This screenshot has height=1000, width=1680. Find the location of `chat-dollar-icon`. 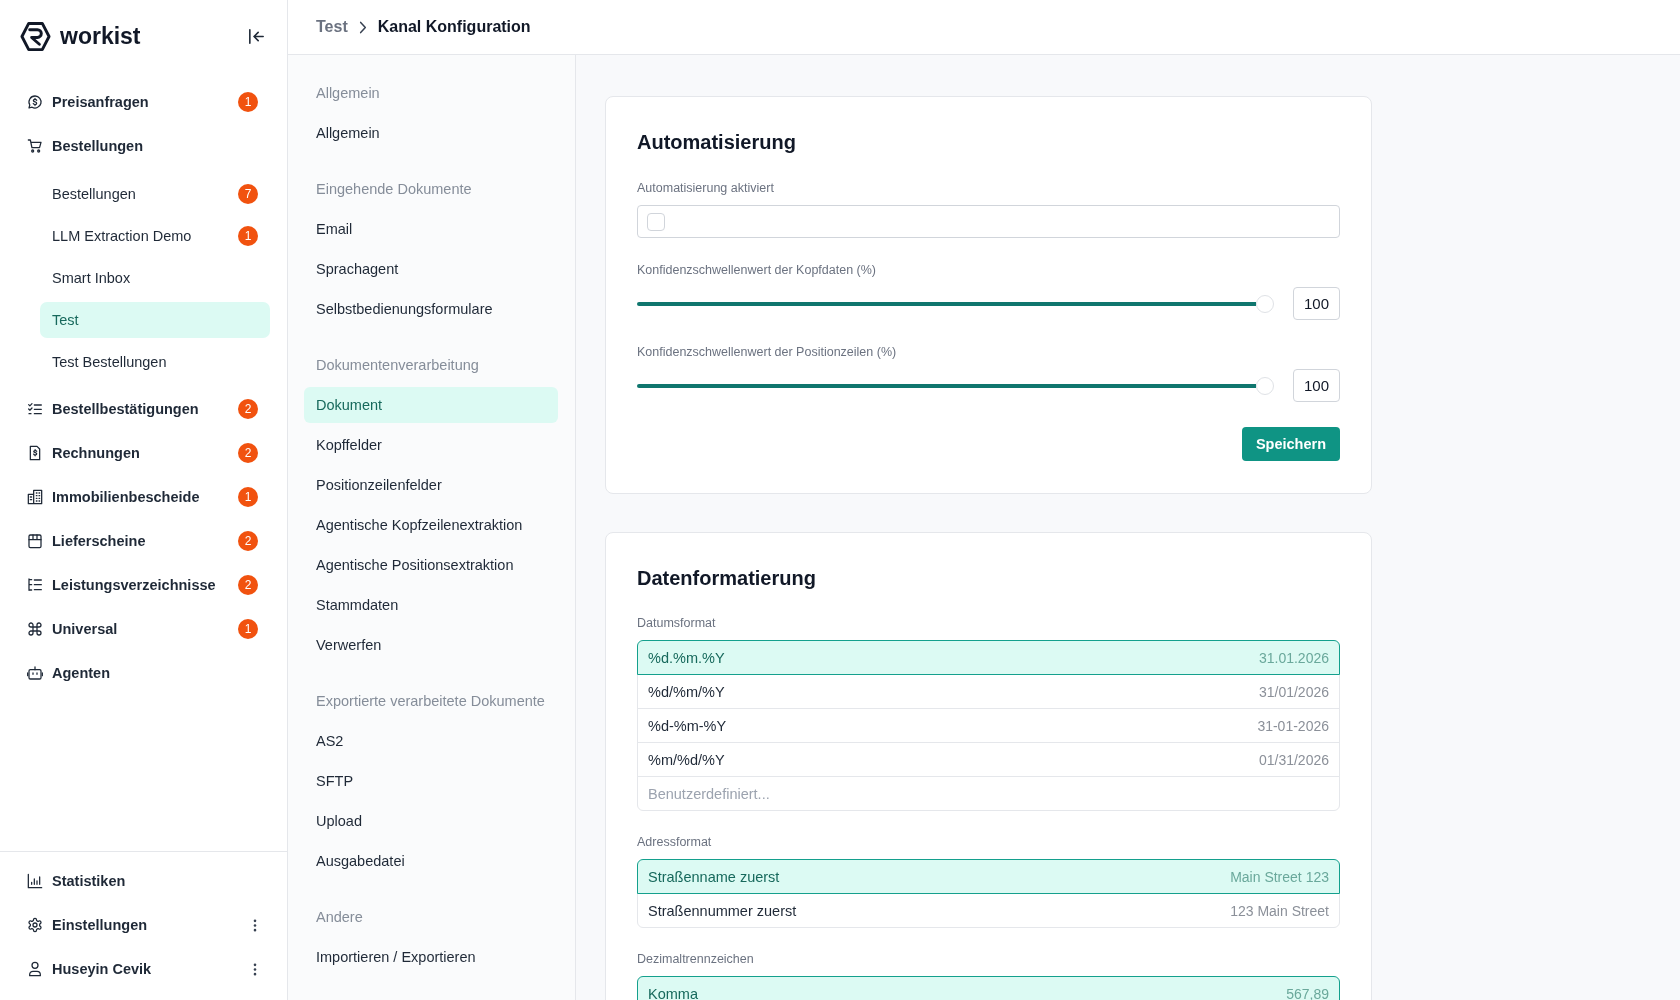

chat-dollar-icon is located at coordinates (35, 102).